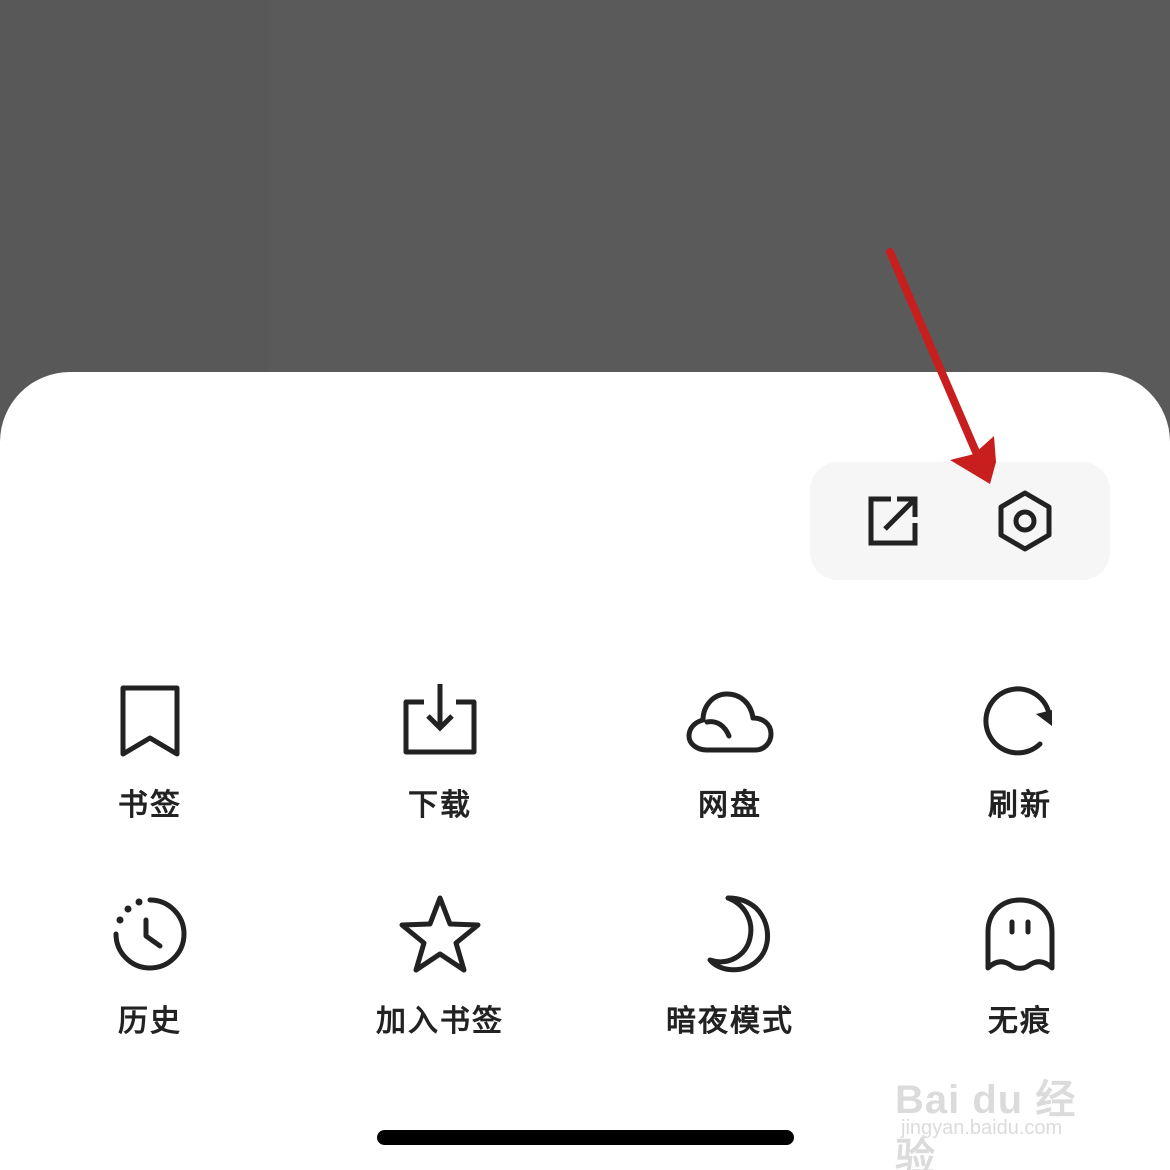 This screenshot has width=1170, height=1170. I want to click on download-icon, so click(440, 720).